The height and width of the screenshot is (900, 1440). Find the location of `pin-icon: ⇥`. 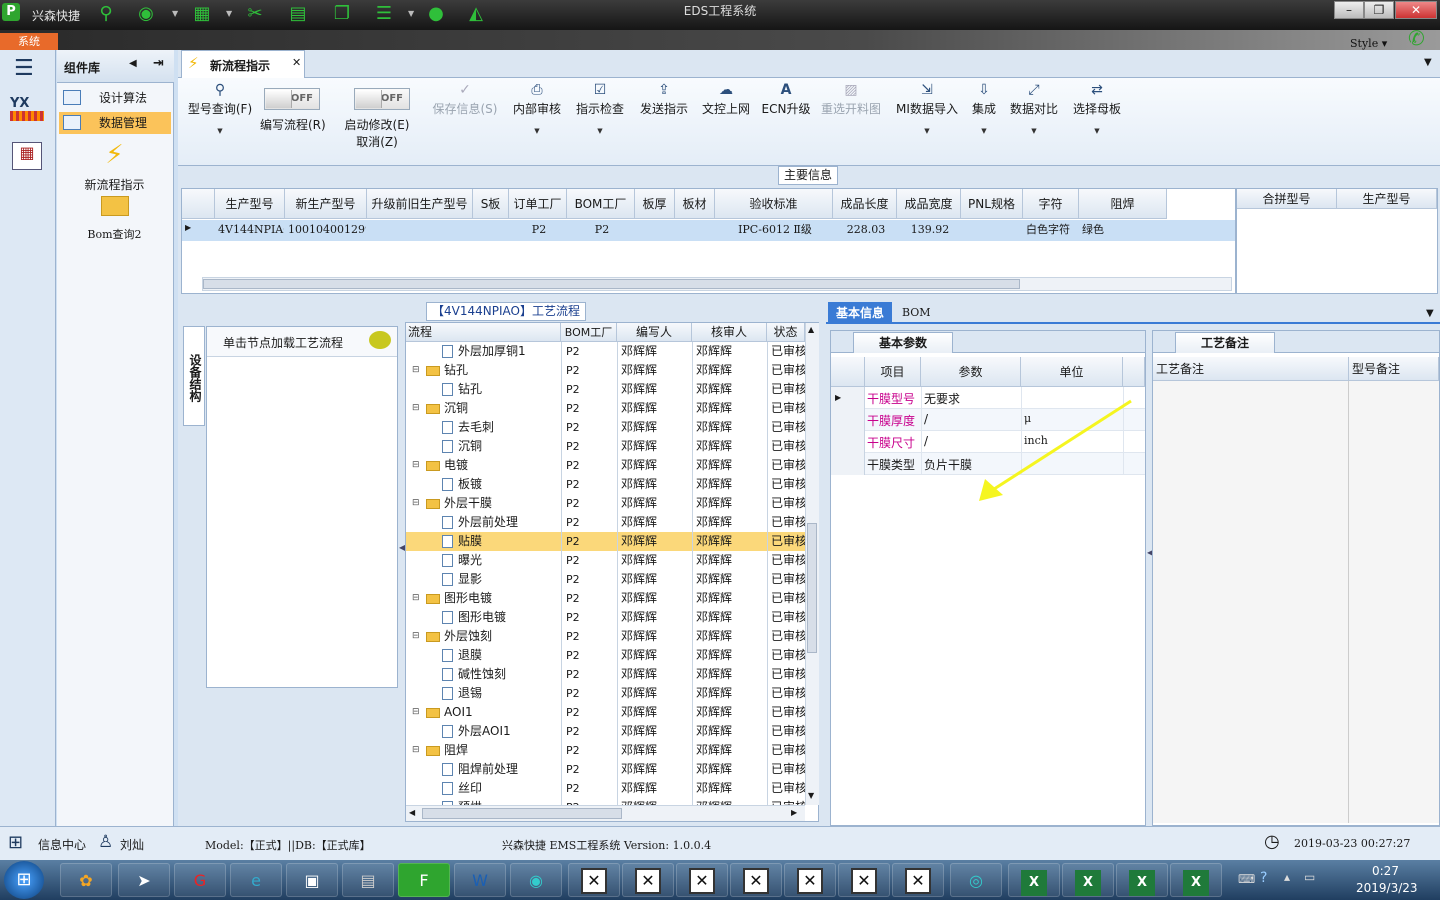

pin-icon: ⇥ is located at coordinates (158, 63).